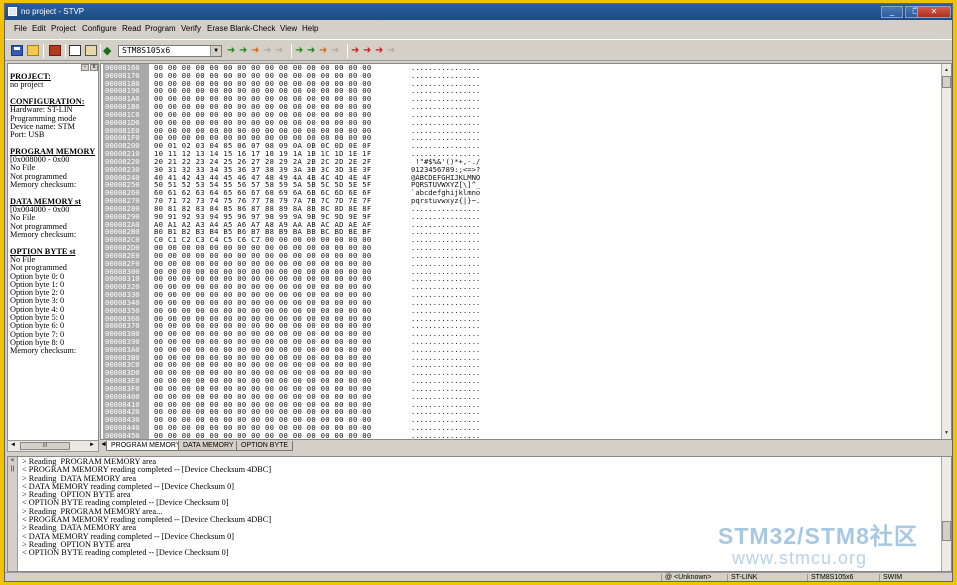  I want to click on log-side-bar: × ||, so click(13, 514).